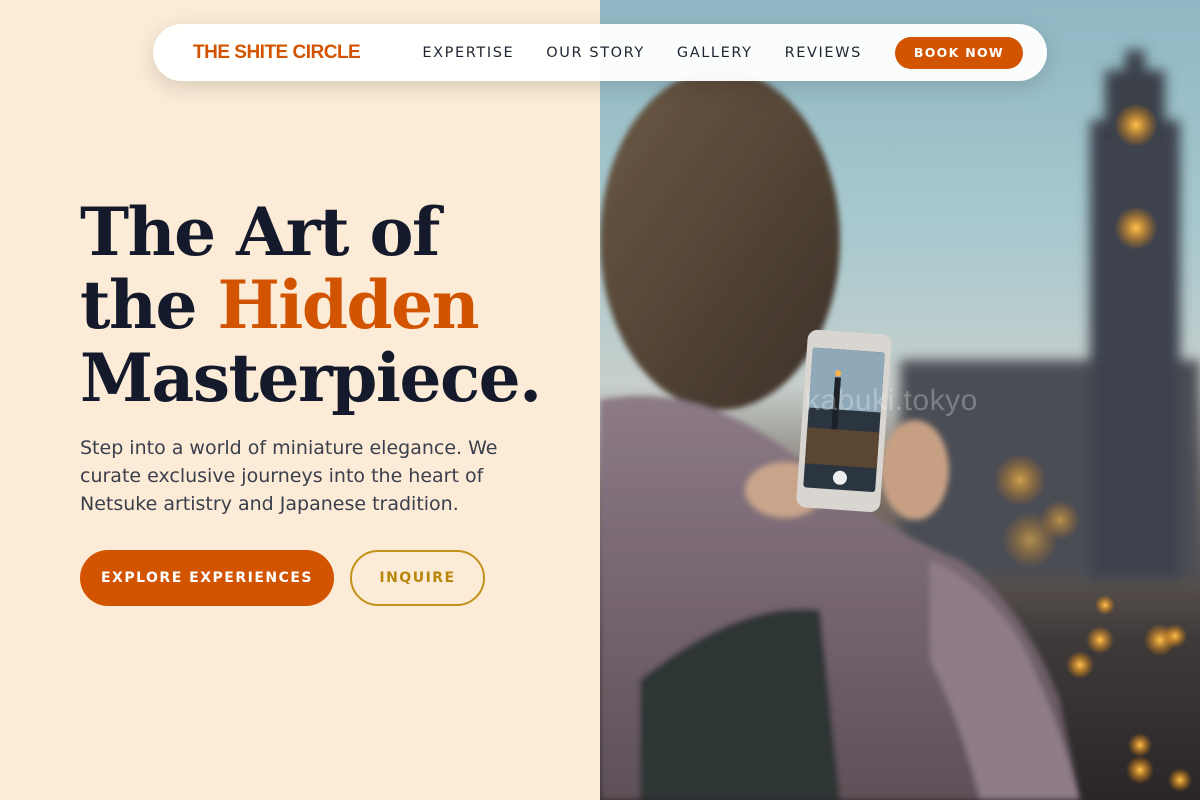 The image size is (1200, 800). What do you see at coordinates (149, 305) in the screenshot?
I see `hero-title-line-2-prefix: the` at bounding box center [149, 305].